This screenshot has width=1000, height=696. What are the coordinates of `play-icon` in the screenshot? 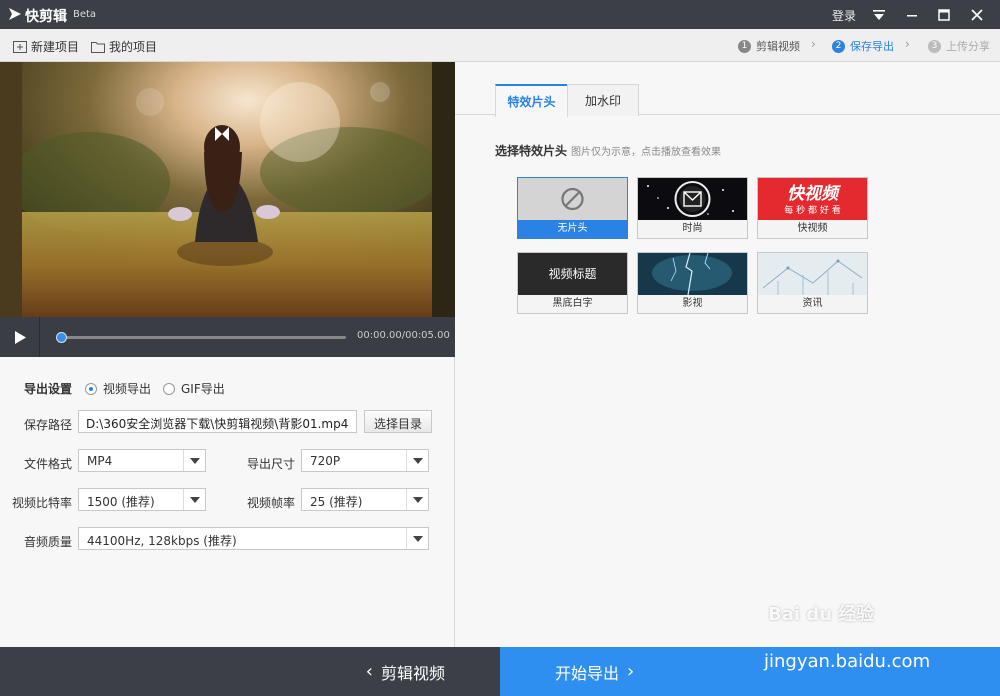 It's located at (20, 337).